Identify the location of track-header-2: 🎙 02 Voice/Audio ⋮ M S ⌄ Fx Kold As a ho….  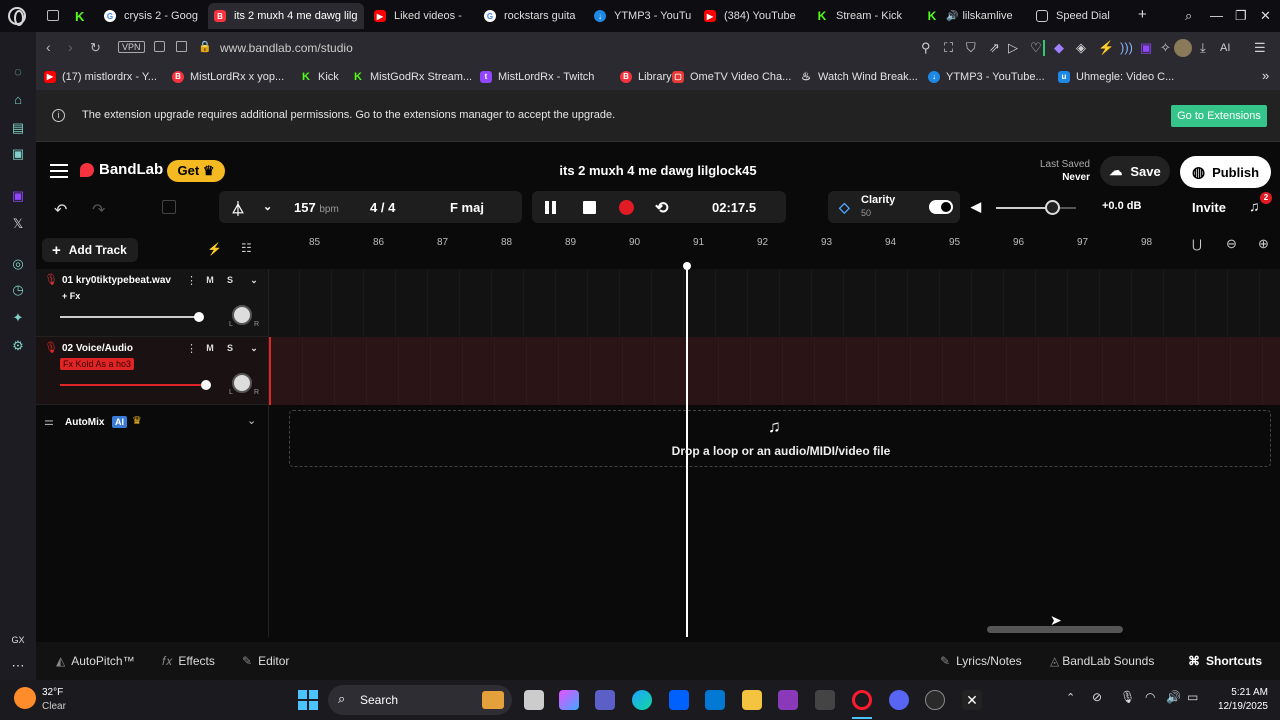
(152, 371).